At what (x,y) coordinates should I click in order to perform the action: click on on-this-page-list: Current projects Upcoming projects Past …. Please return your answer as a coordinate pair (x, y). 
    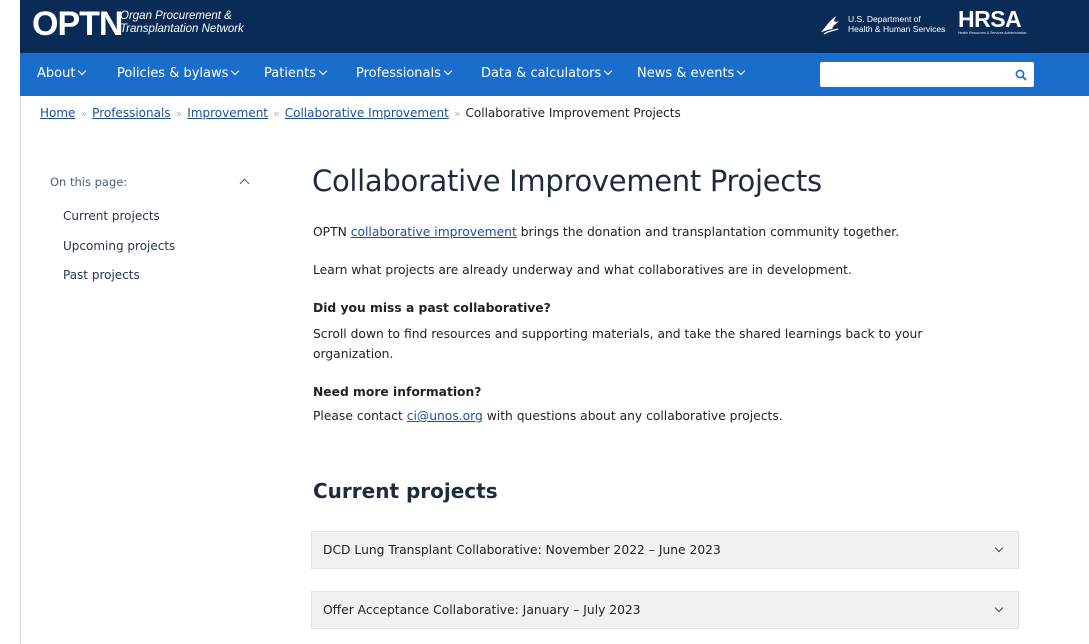
    Looking at the image, I should click on (119, 252).